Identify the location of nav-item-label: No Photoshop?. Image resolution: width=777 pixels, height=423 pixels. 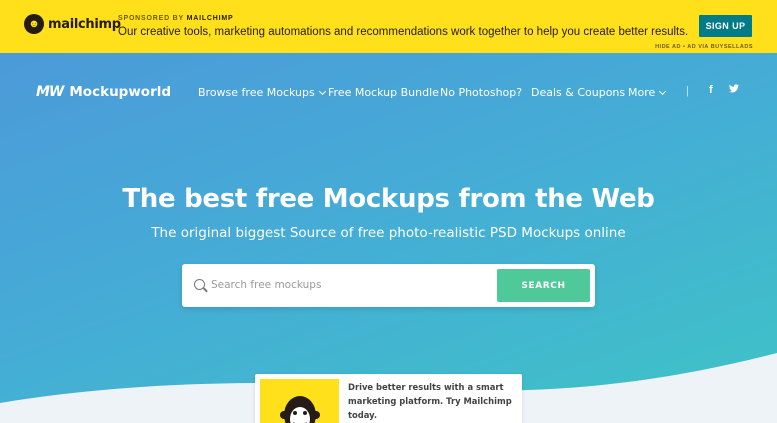
(481, 92).